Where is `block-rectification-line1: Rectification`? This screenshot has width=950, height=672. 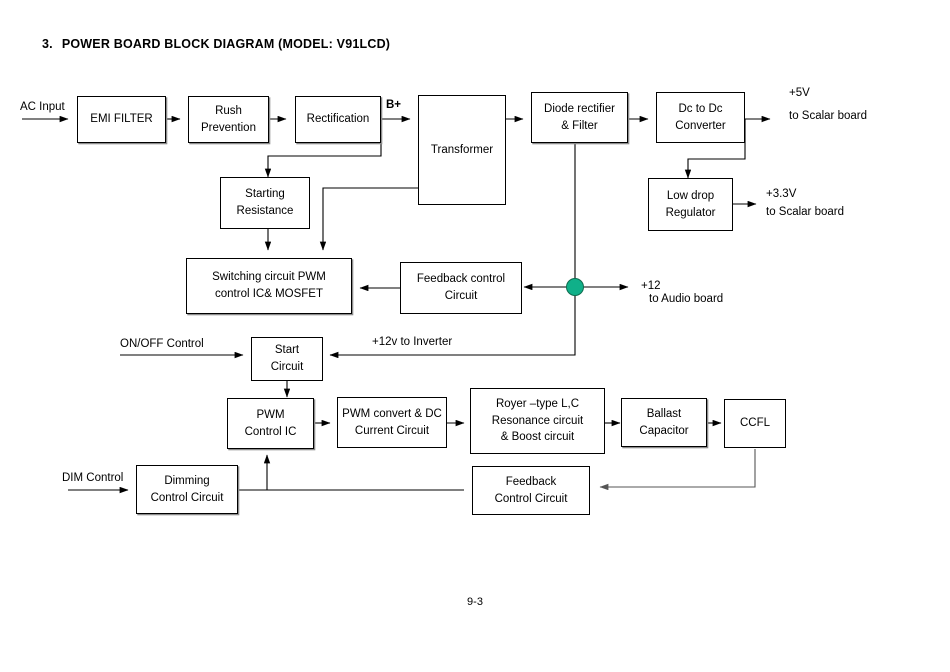
block-rectification-line1: Rectification is located at coordinates (338, 119).